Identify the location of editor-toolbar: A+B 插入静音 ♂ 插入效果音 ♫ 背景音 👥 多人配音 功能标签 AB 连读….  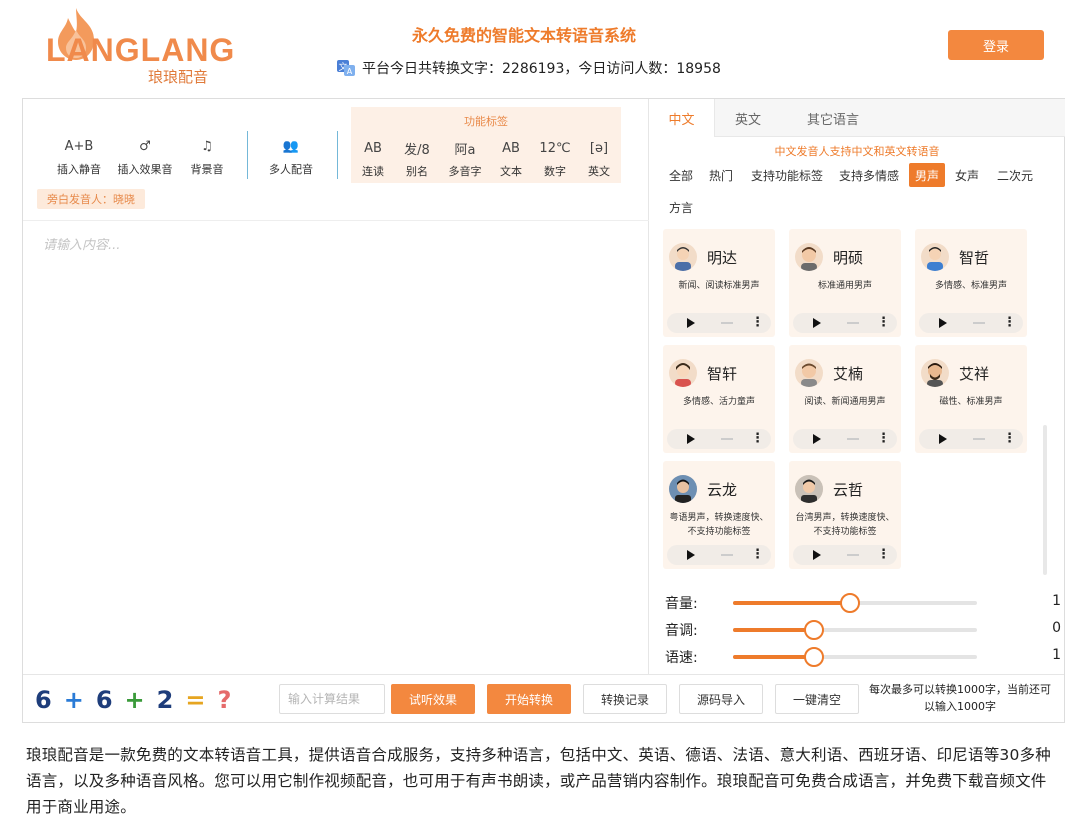
(336, 160).